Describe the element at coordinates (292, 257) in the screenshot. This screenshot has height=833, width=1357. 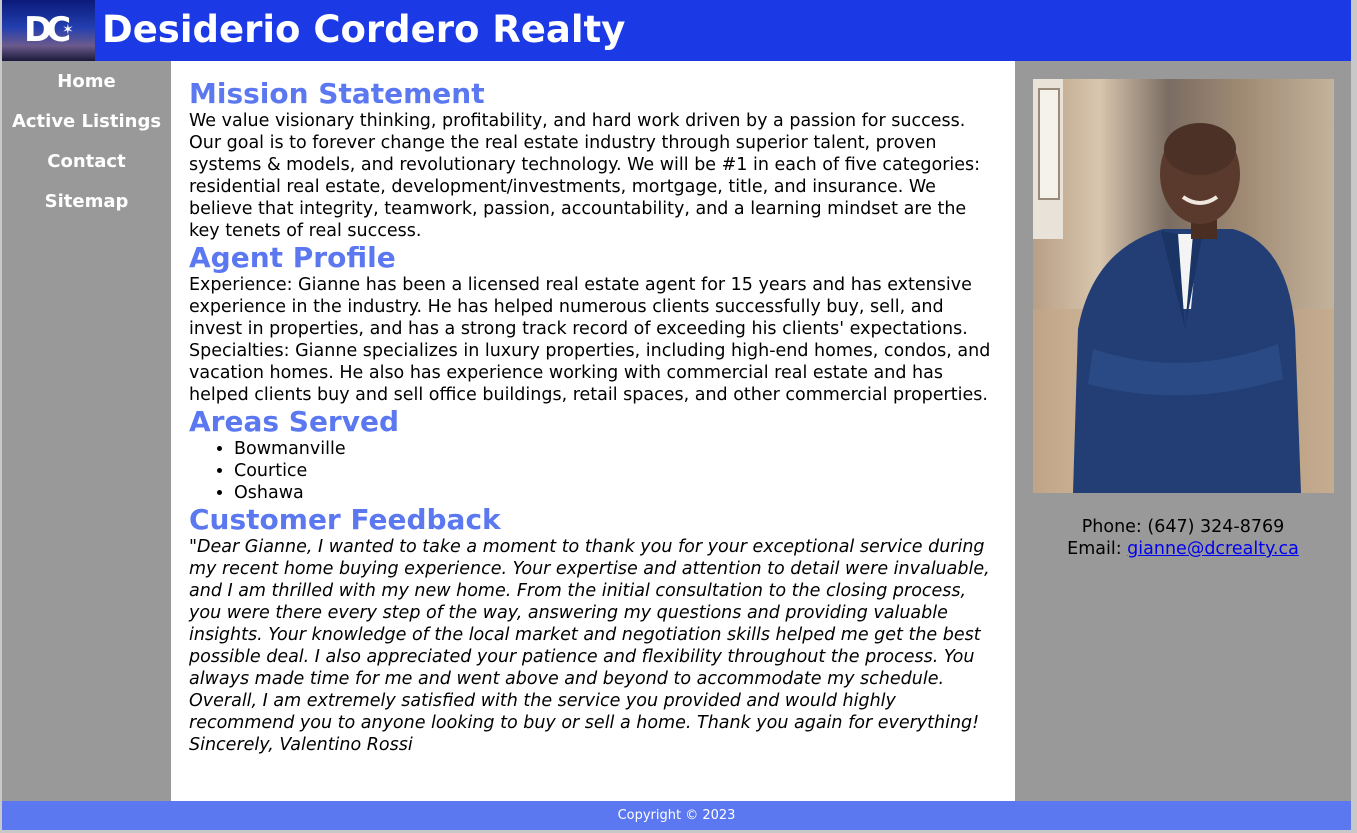
I see `profile-heading: Agent Profile` at that location.